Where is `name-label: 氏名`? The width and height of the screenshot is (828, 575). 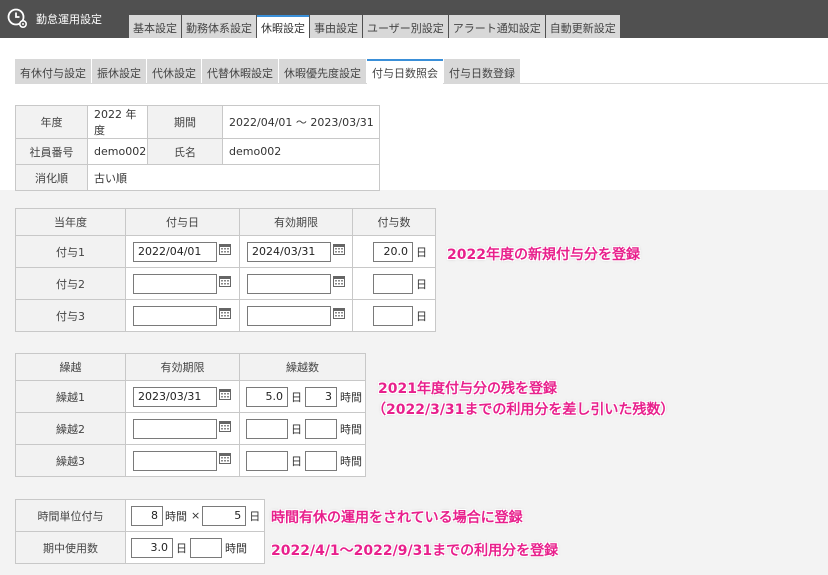
name-label: 氏名 is located at coordinates (185, 151).